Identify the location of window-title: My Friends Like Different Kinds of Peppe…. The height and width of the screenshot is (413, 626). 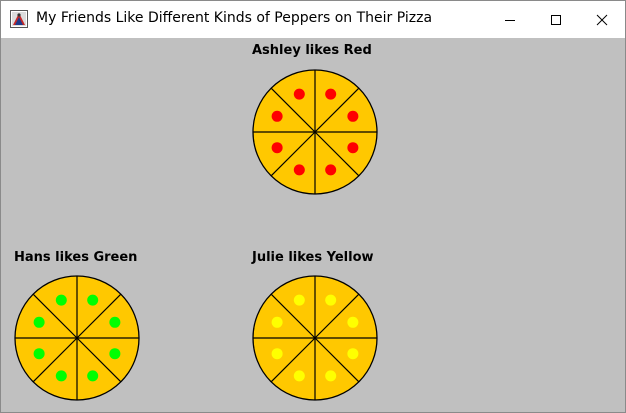
(234, 18).